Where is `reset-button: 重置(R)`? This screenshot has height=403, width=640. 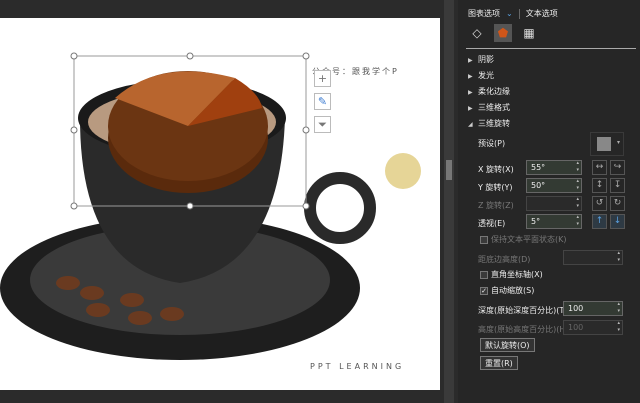
reset-button: 重置(R) is located at coordinates (499, 363).